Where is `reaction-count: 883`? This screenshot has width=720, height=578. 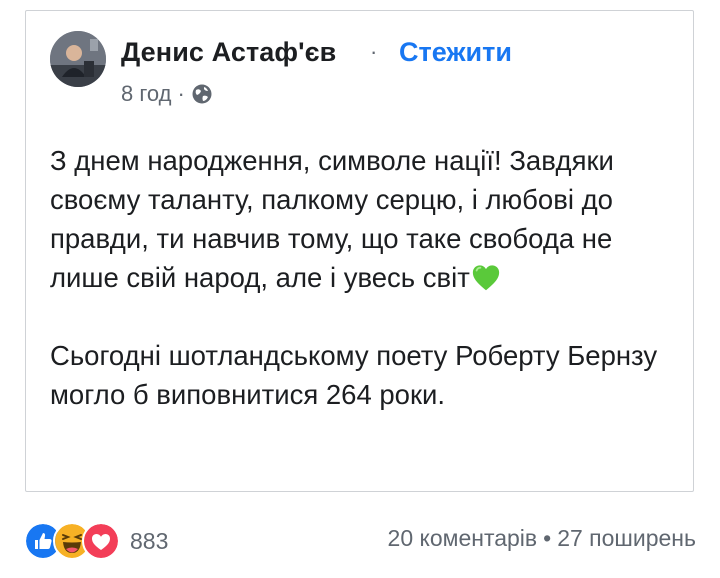
reaction-count: 883 is located at coordinates (149, 540).